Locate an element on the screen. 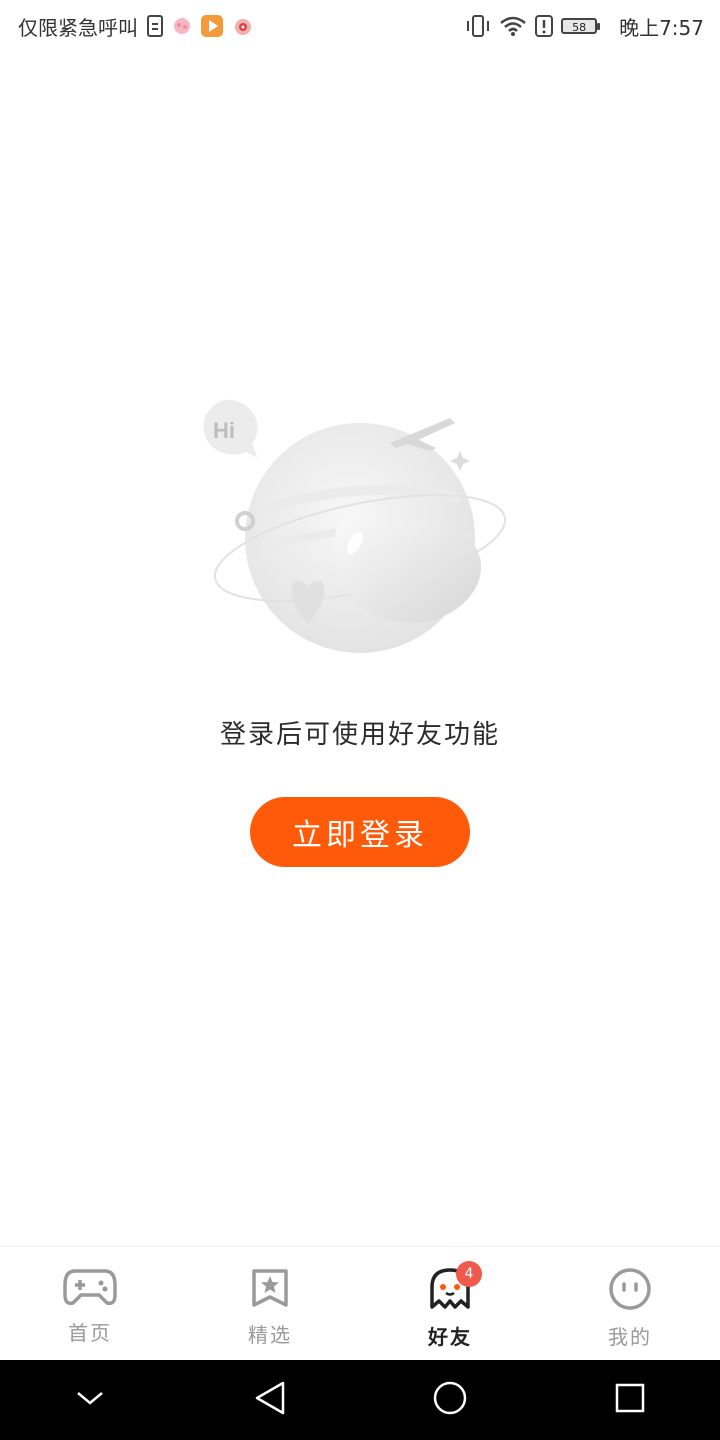 The width and height of the screenshot is (720, 1440). wifi-icon is located at coordinates (513, 26).